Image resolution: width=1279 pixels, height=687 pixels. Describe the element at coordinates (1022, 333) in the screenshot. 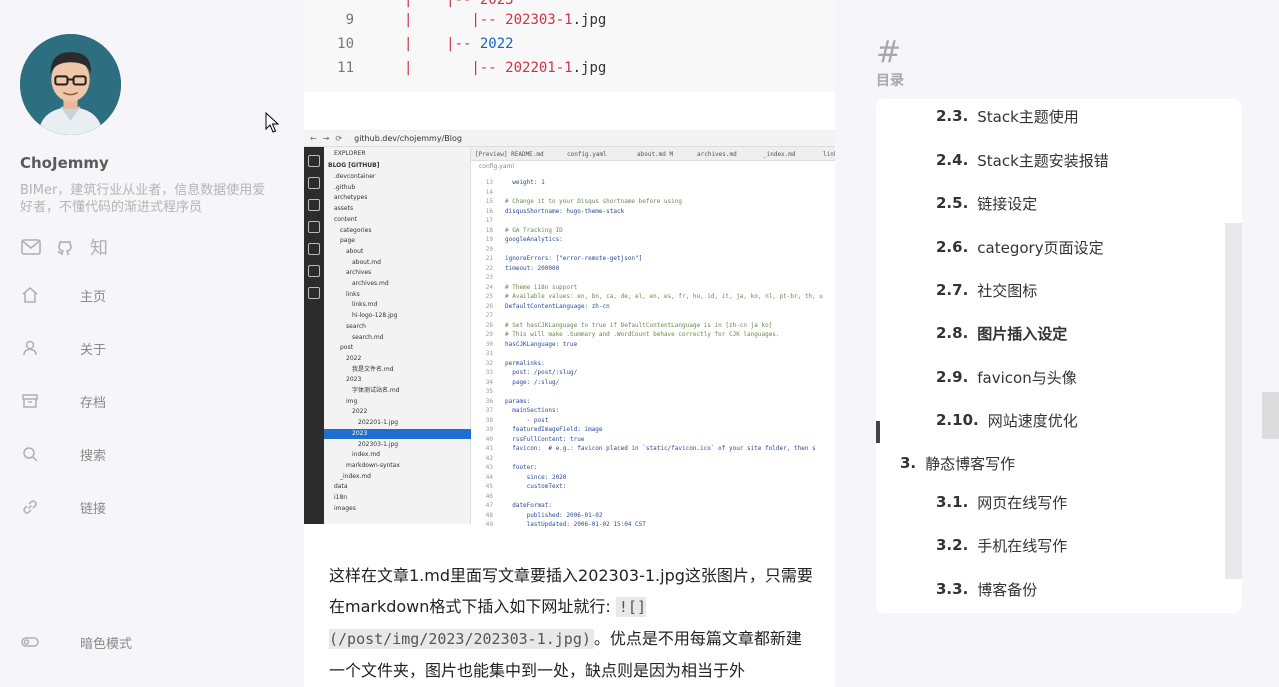

I see `toc-item-label: 图片插入设定` at that location.